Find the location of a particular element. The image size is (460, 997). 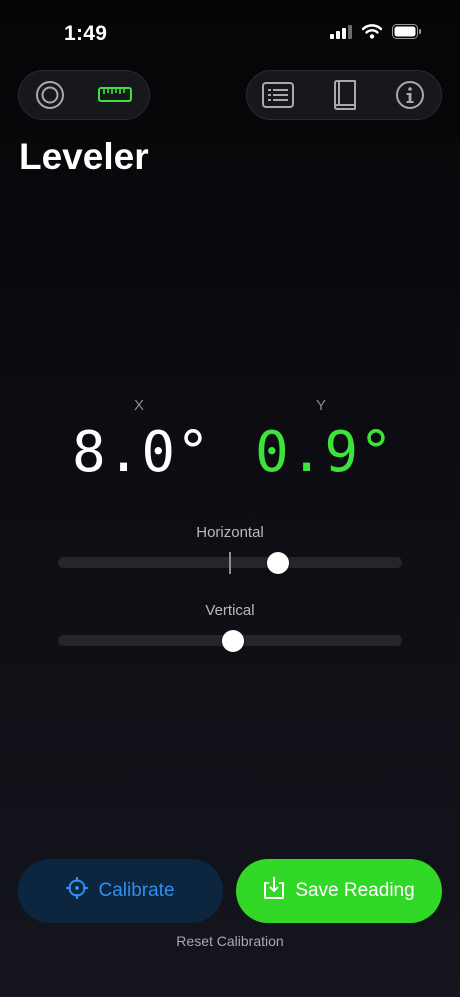

status-time: 1:49 is located at coordinates (86, 33).